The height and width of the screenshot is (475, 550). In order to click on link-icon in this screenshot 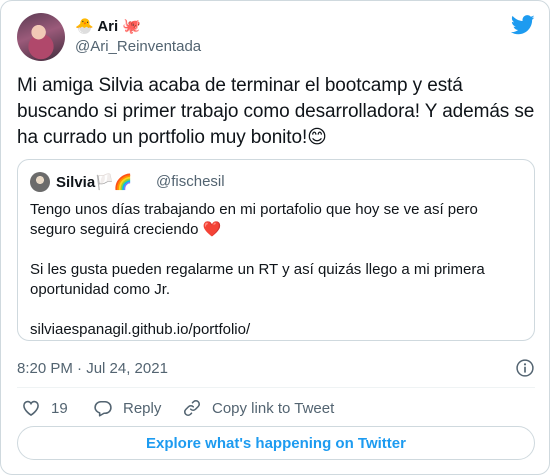, I will do `click(192, 408)`.